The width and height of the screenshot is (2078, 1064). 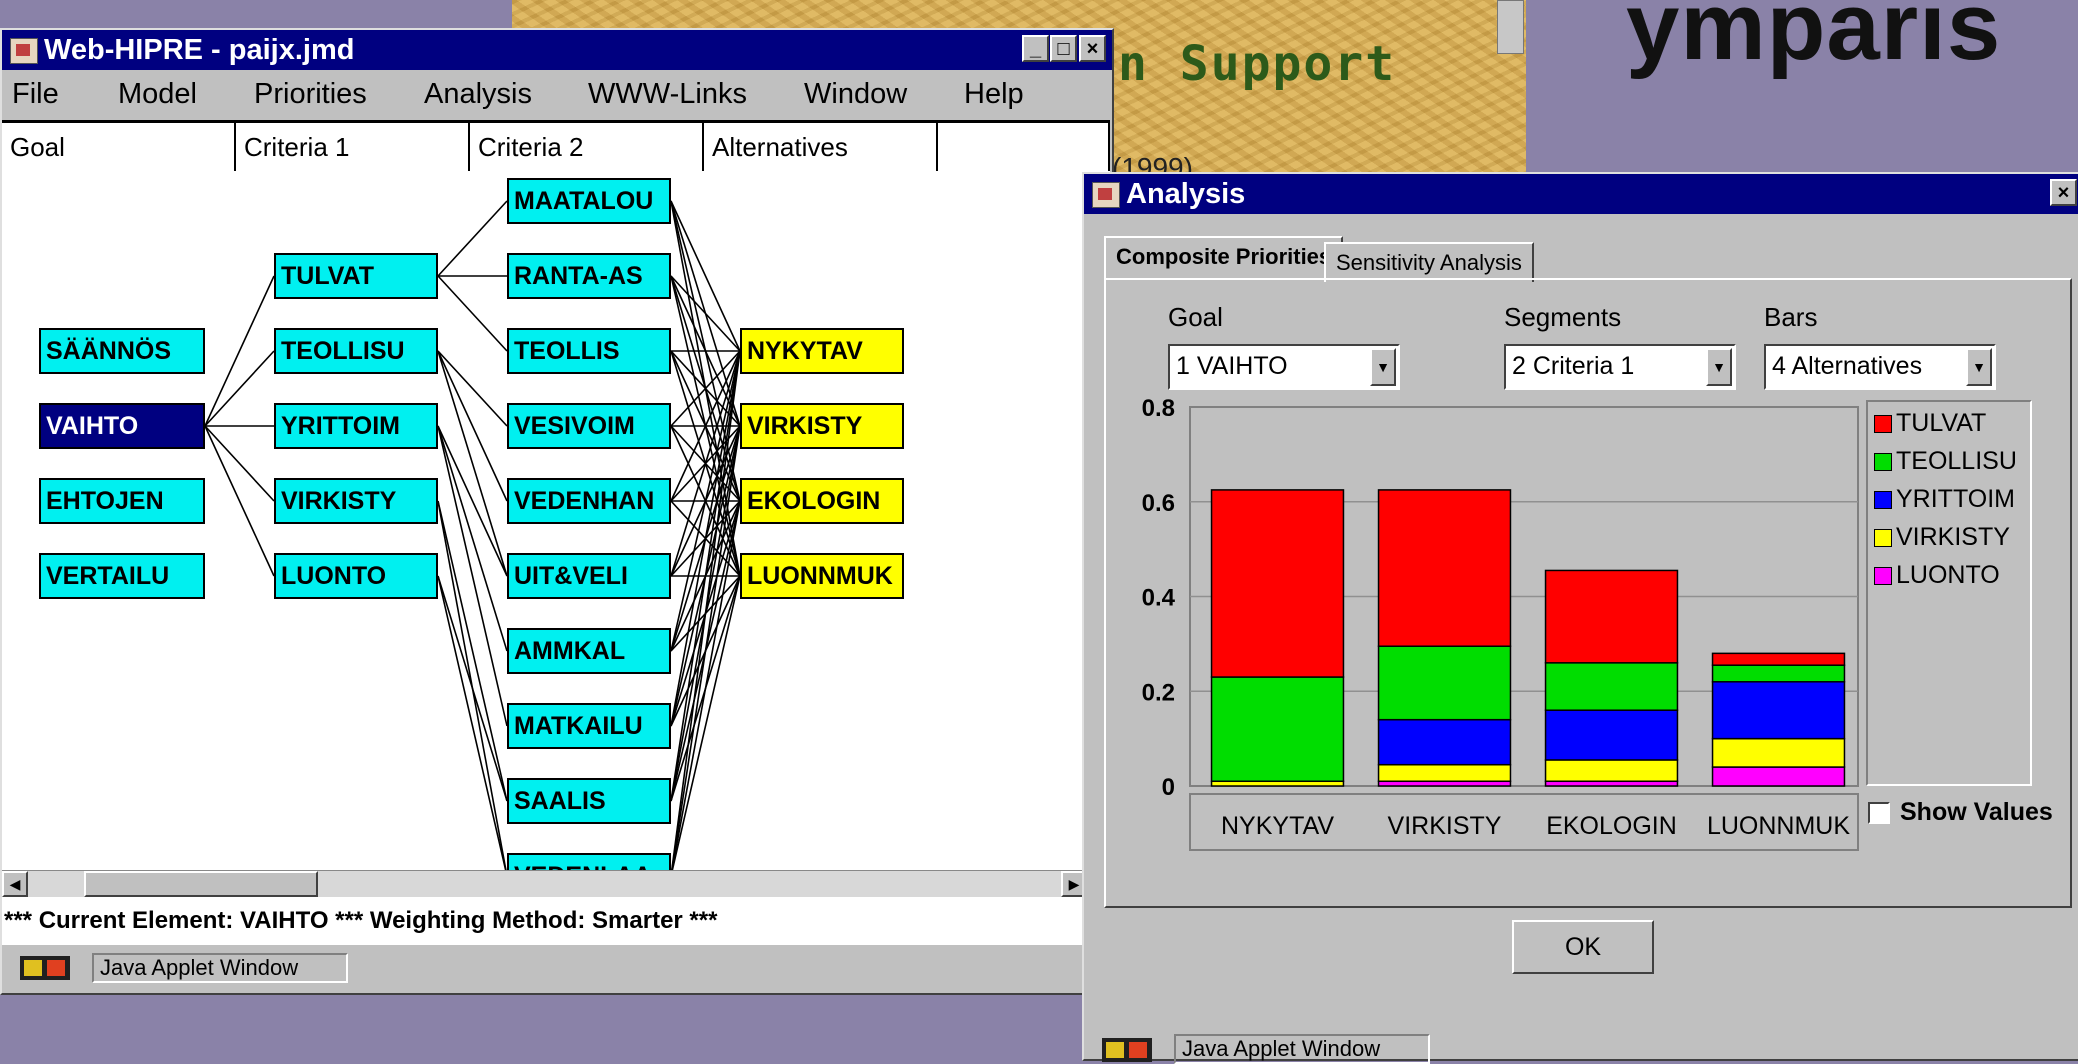 What do you see at coordinates (1953, 537) in the screenshot?
I see `legend-label: VIRKISTY` at bounding box center [1953, 537].